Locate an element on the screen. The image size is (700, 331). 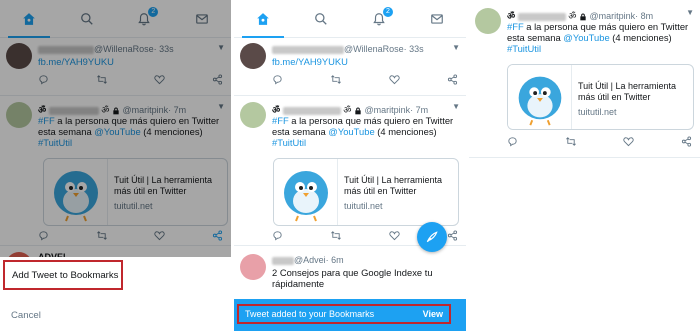
tweet-text-part: 2 Consejos para que Google Indexe tu is located at coordinates (352, 272).